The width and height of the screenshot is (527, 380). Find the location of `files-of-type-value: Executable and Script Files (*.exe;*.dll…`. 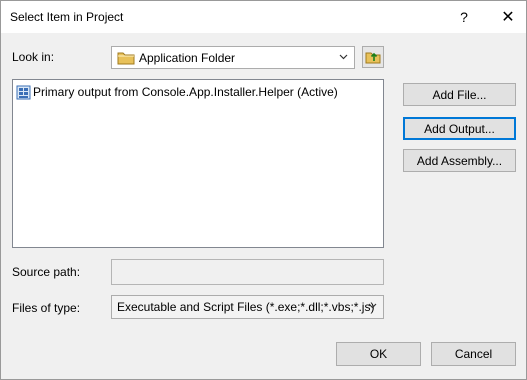

files-of-type-value: Executable and Script Files (*.exe;*.dll… is located at coordinates (246, 307).